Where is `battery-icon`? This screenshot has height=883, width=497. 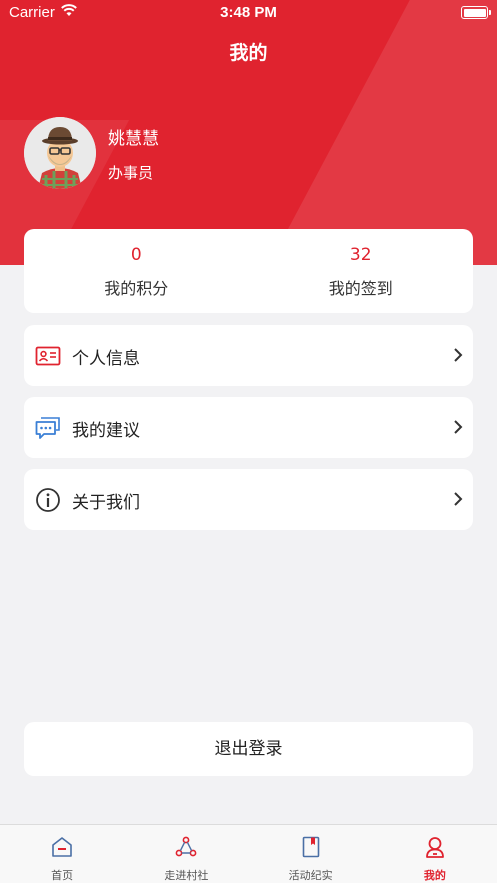 battery-icon is located at coordinates (476, 12).